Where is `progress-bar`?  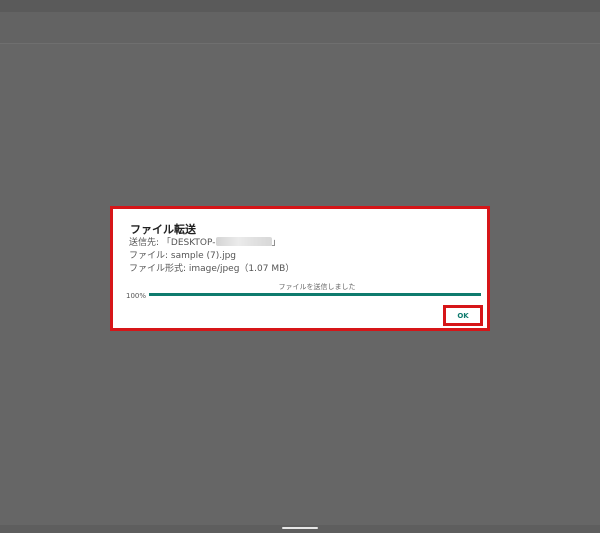
progress-bar is located at coordinates (315, 294).